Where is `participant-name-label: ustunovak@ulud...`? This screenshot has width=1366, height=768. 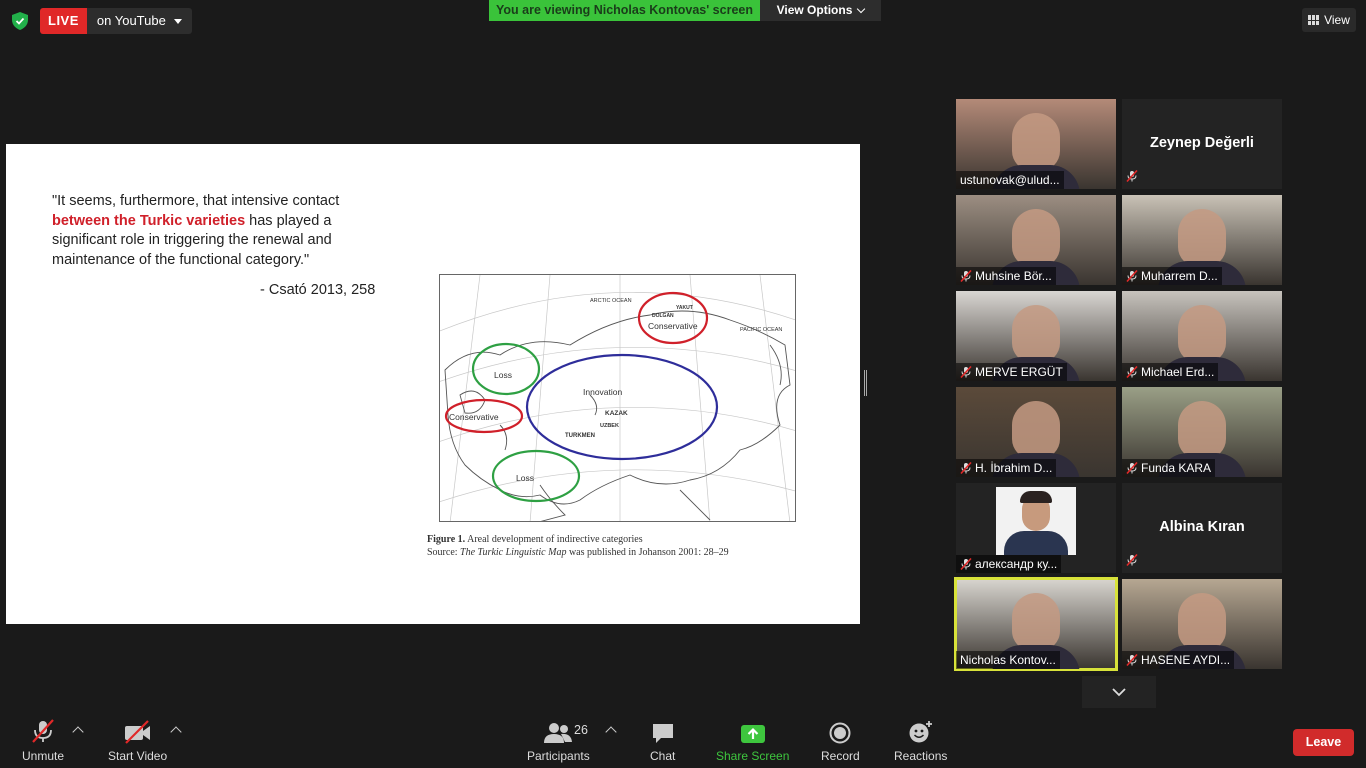
participant-name-label: ustunovak@ulud... is located at coordinates (1010, 180).